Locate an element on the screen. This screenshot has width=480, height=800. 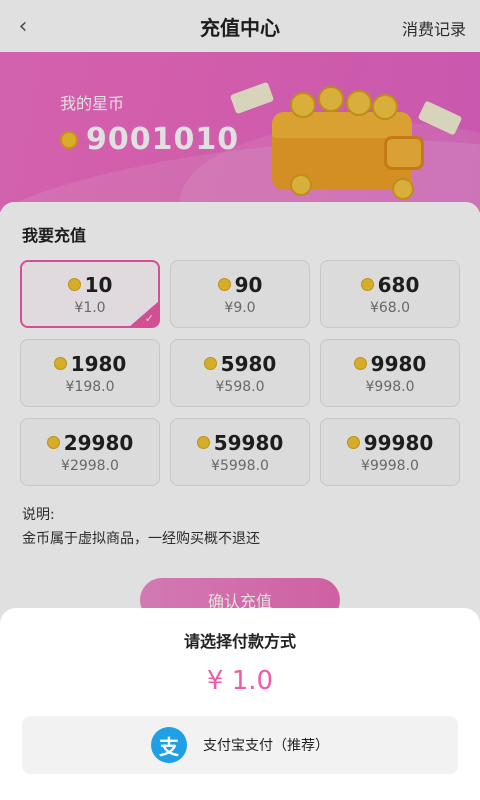
payment-amount: ¥ 1.0 is located at coordinates (240, 681).